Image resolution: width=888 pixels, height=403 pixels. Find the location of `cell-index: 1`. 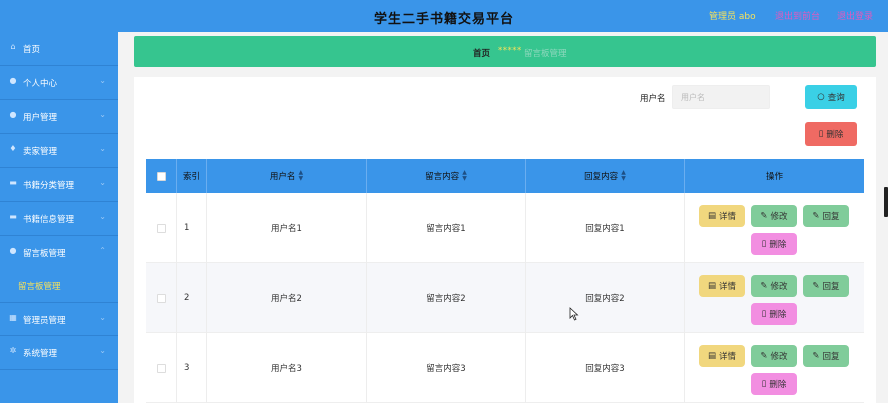

cell-index: 1 is located at coordinates (192, 228).